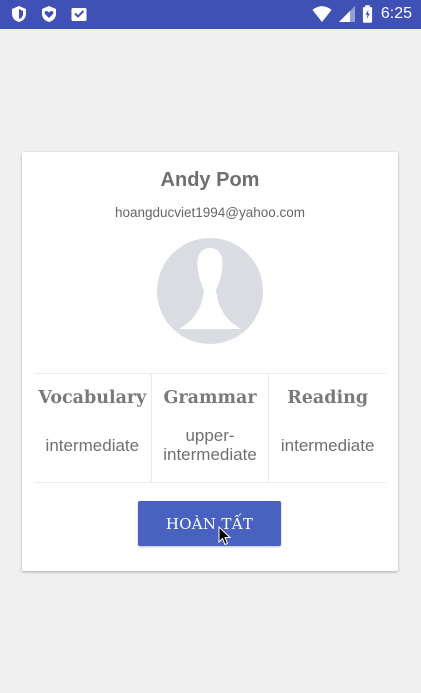  What do you see at coordinates (210, 180) in the screenshot?
I see `profile-name: Andy Pom` at bounding box center [210, 180].